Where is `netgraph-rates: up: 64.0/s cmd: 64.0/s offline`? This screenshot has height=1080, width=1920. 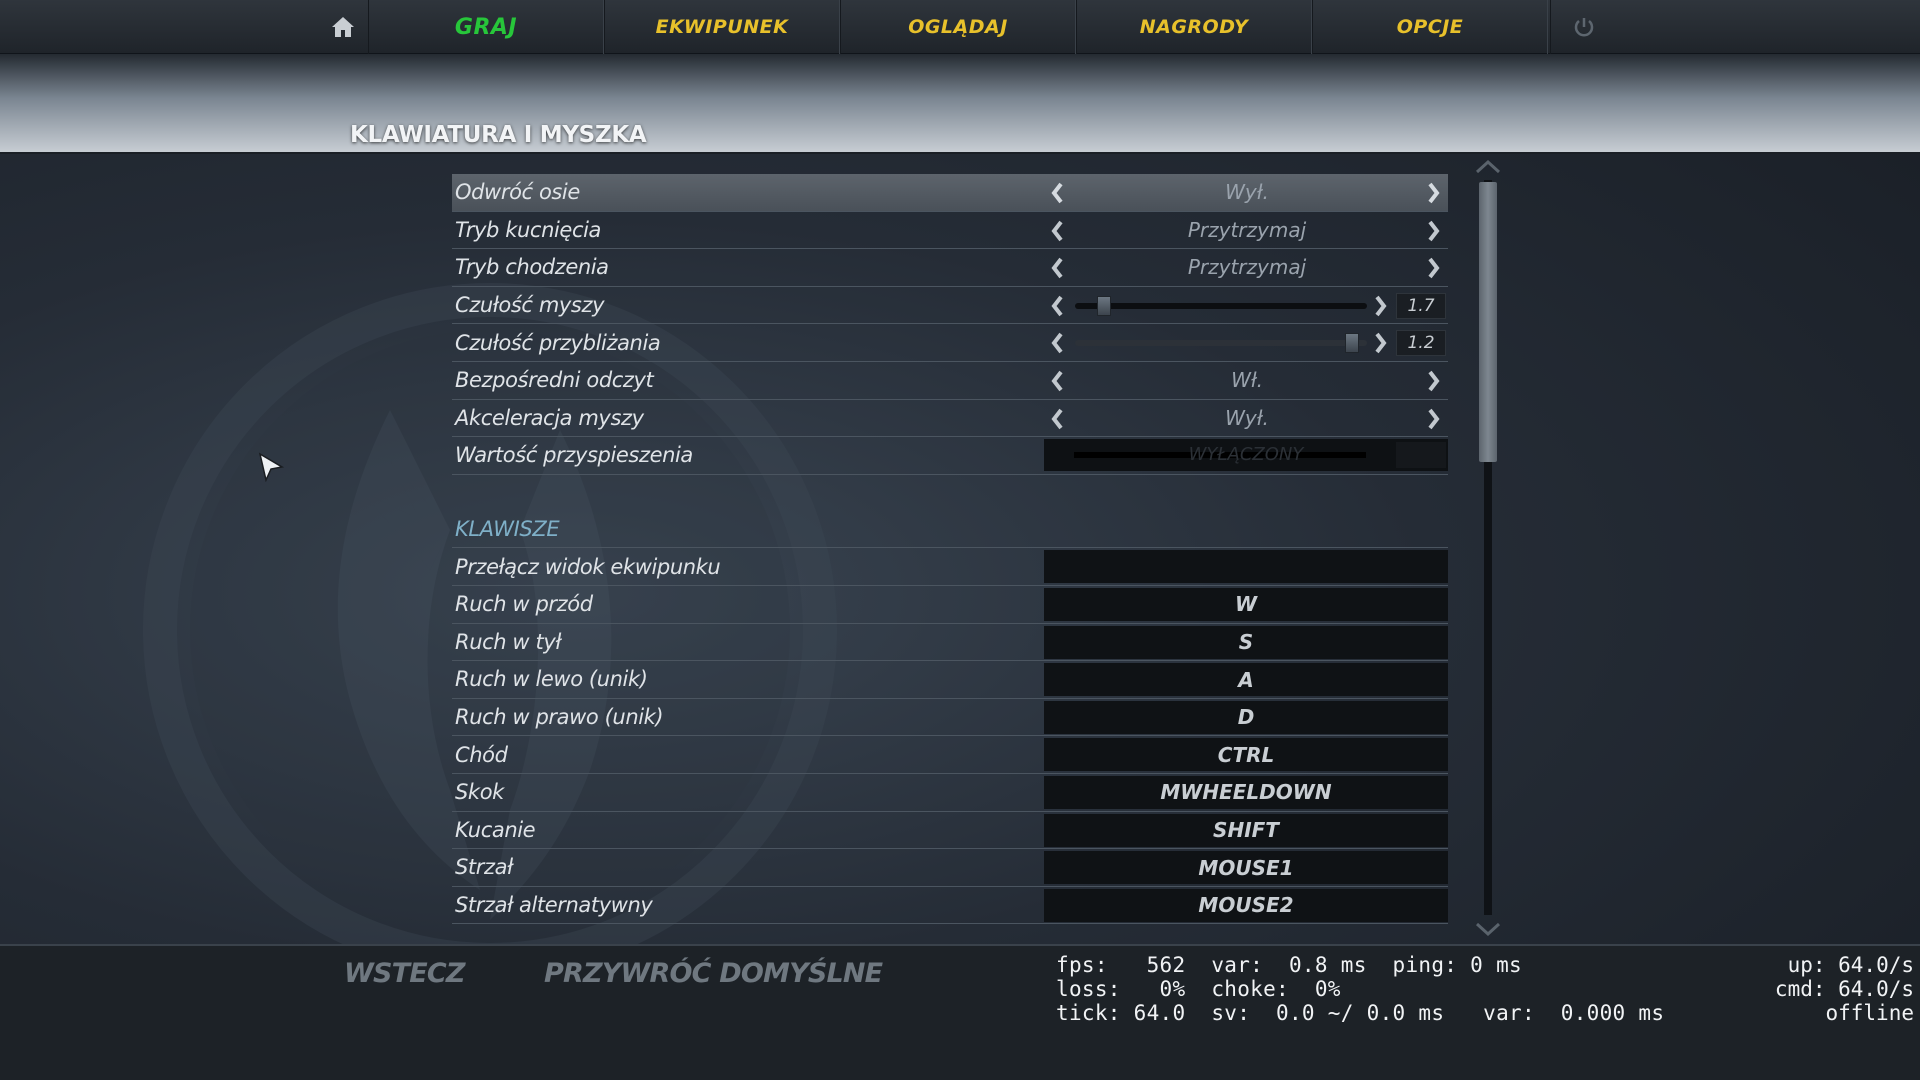
netgraph-rates: up: 64.0/s cmd: 64.0/s offline is located at coordinates (1844, 989).